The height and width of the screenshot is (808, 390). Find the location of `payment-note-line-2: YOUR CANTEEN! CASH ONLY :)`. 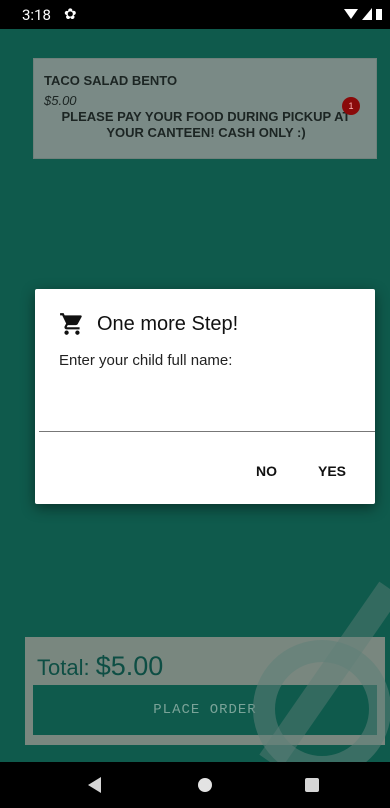

payment-note-line-2: YOUR CANTEEN! CASH ONLY :) is located at coordinates (206, 132).